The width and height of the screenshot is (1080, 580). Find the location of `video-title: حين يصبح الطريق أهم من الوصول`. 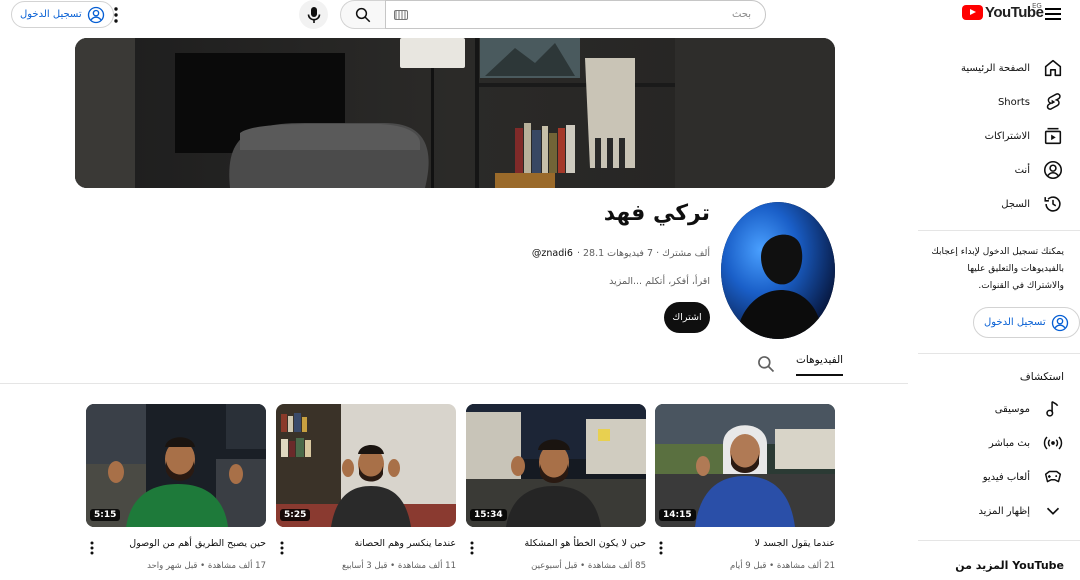

video-title: حين يصبح الطريق أهم من الوصول is located at coordinates (186, 543).